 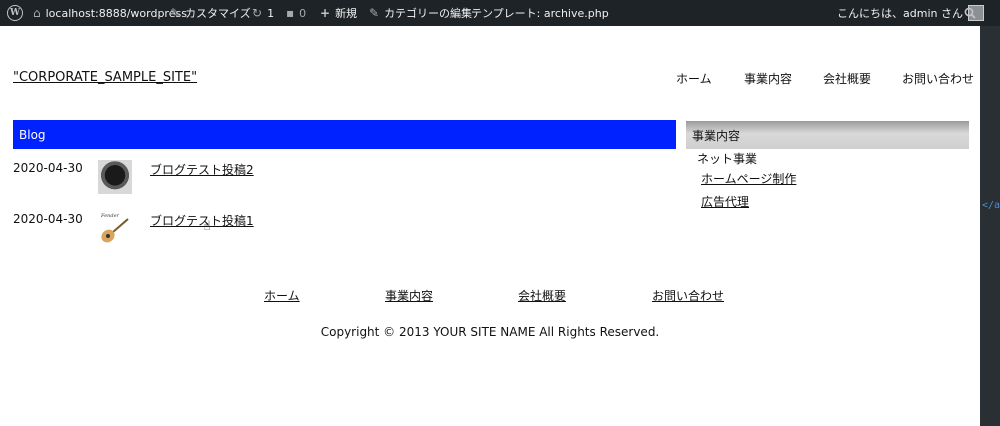 I want to click on post-title-link: ブログテスト投稿1, so click(x=202, y=220).